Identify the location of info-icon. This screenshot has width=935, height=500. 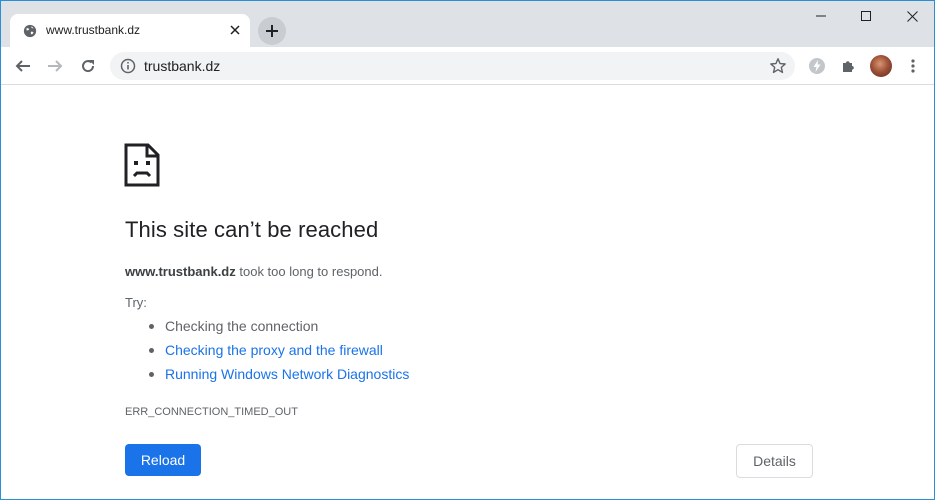
(128, 66).